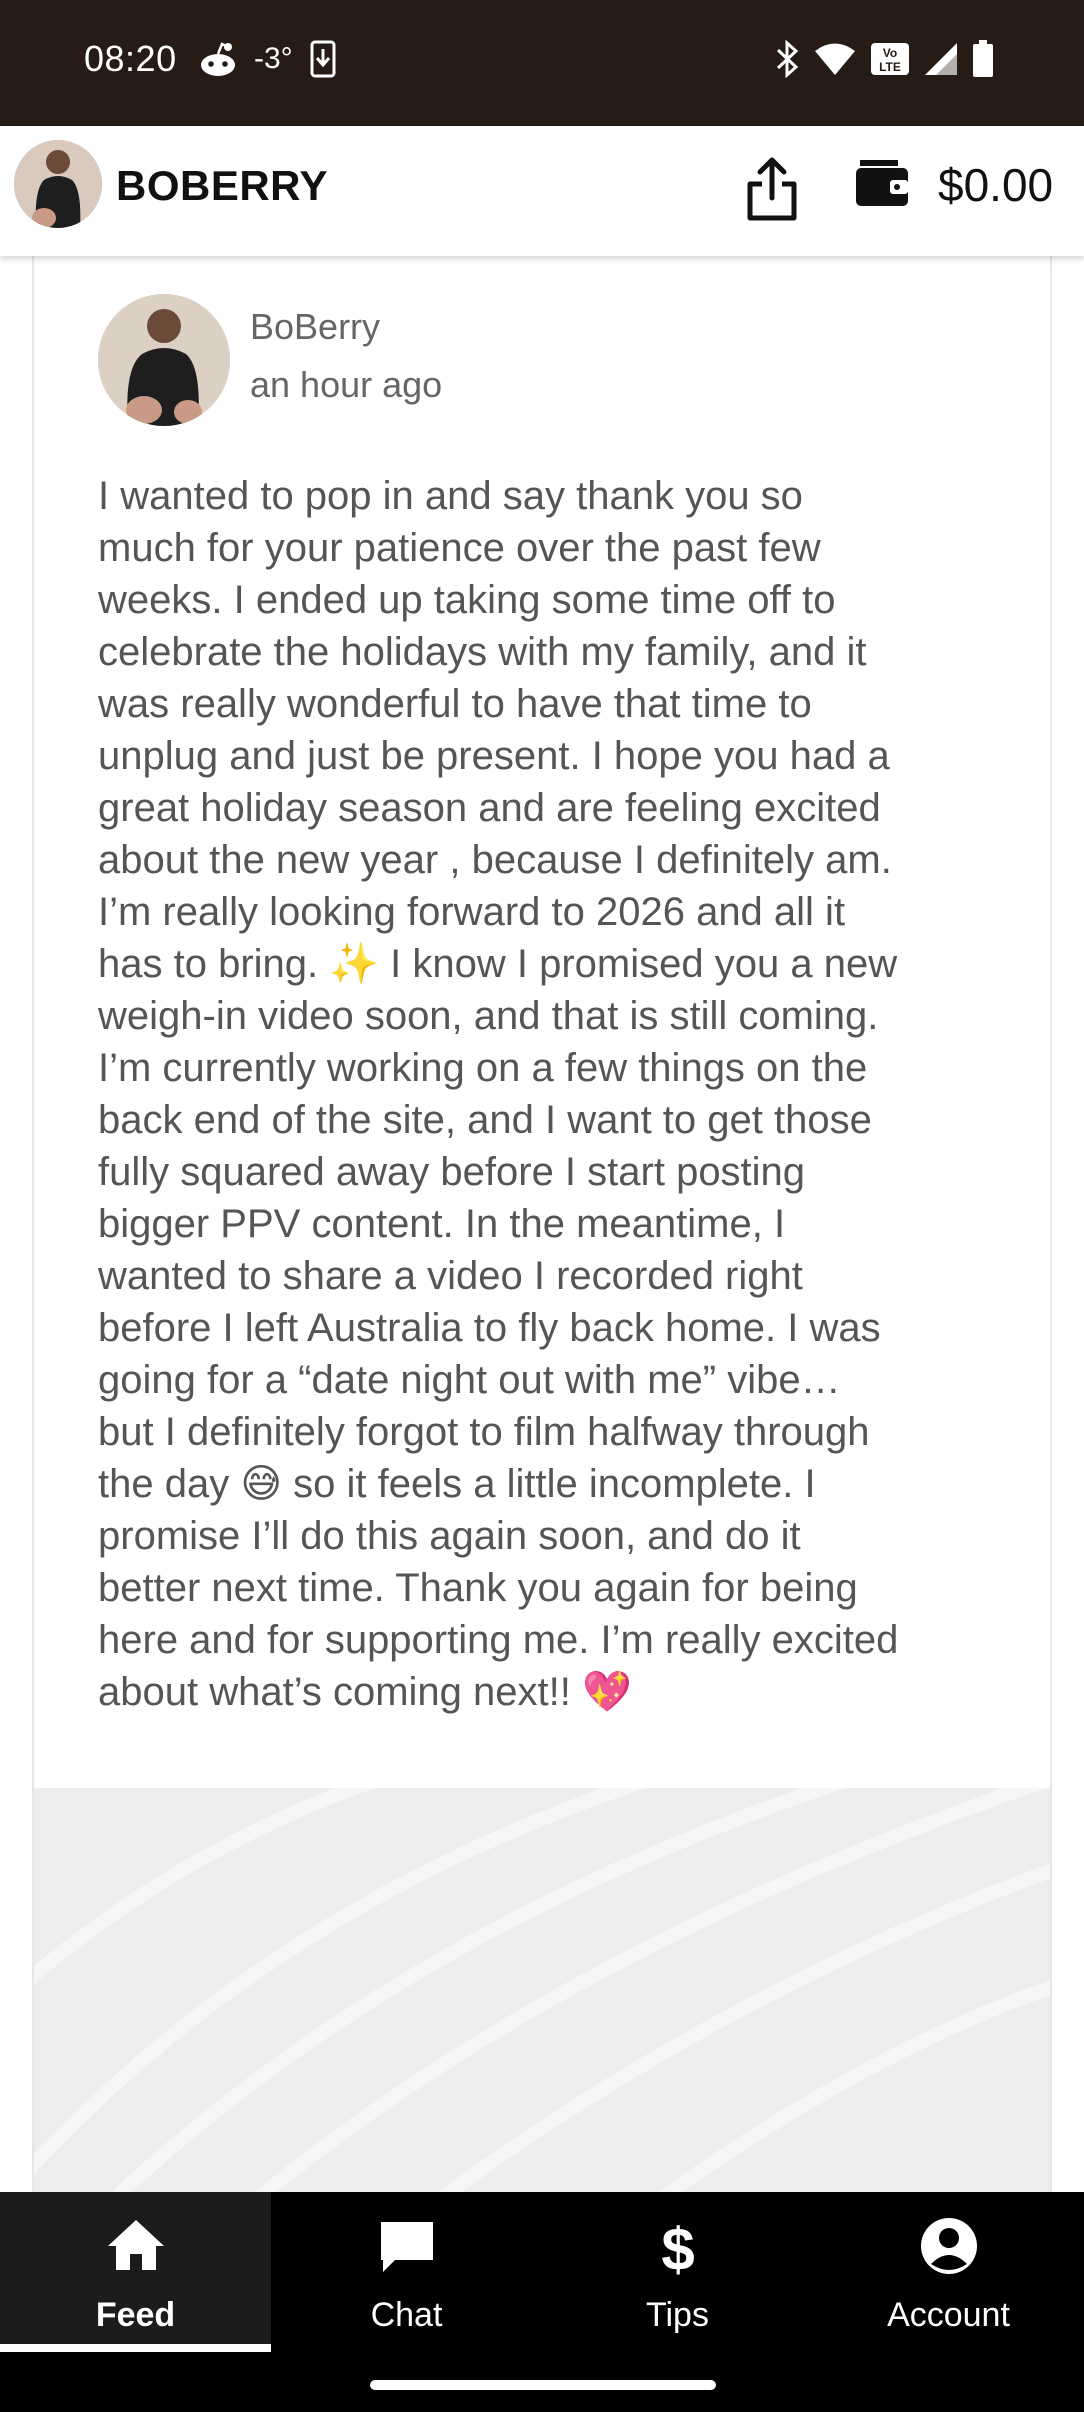 The width and height of the screenshot is (1084, 2412). What do you see at coordinates (787, 59) in the screenshot?
I see `bluetooth-icon` at bounding box center [787, 59].